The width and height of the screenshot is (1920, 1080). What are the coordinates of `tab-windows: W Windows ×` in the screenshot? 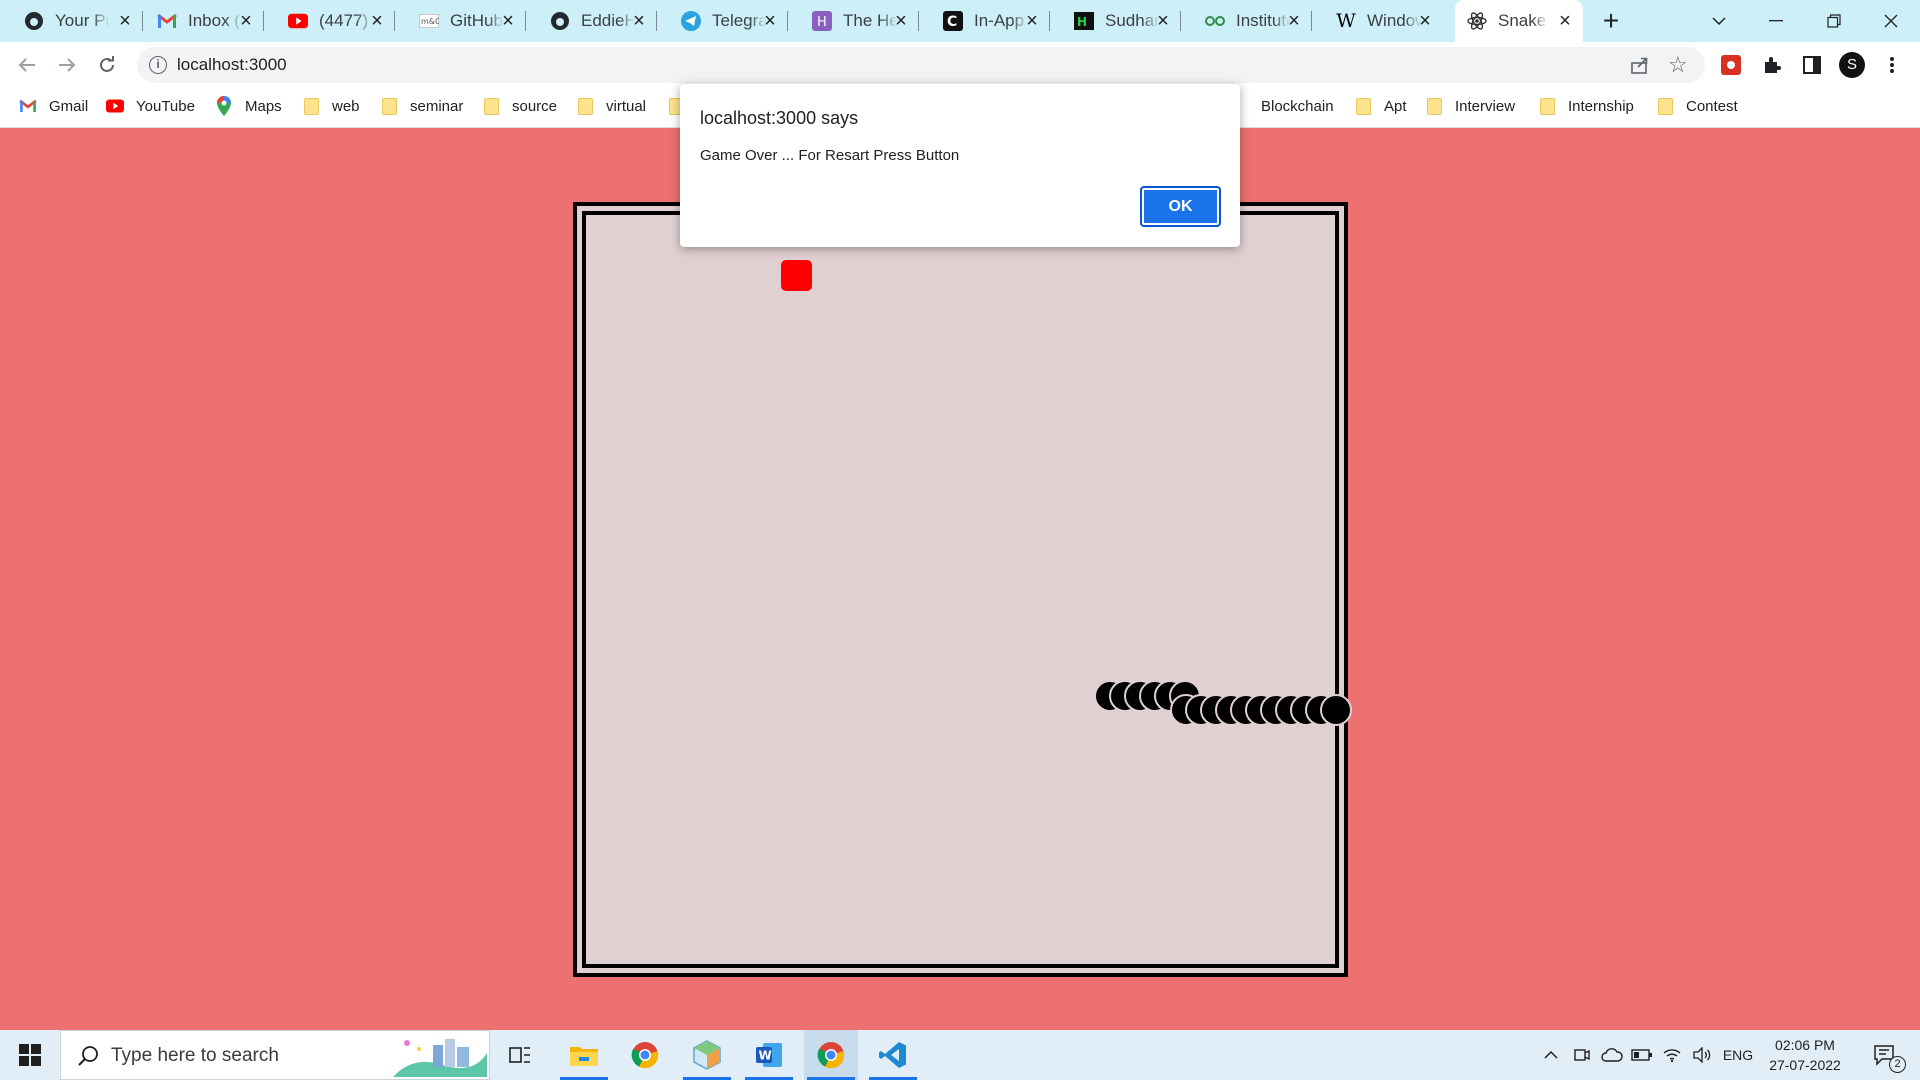 It's located at (1377, 21).